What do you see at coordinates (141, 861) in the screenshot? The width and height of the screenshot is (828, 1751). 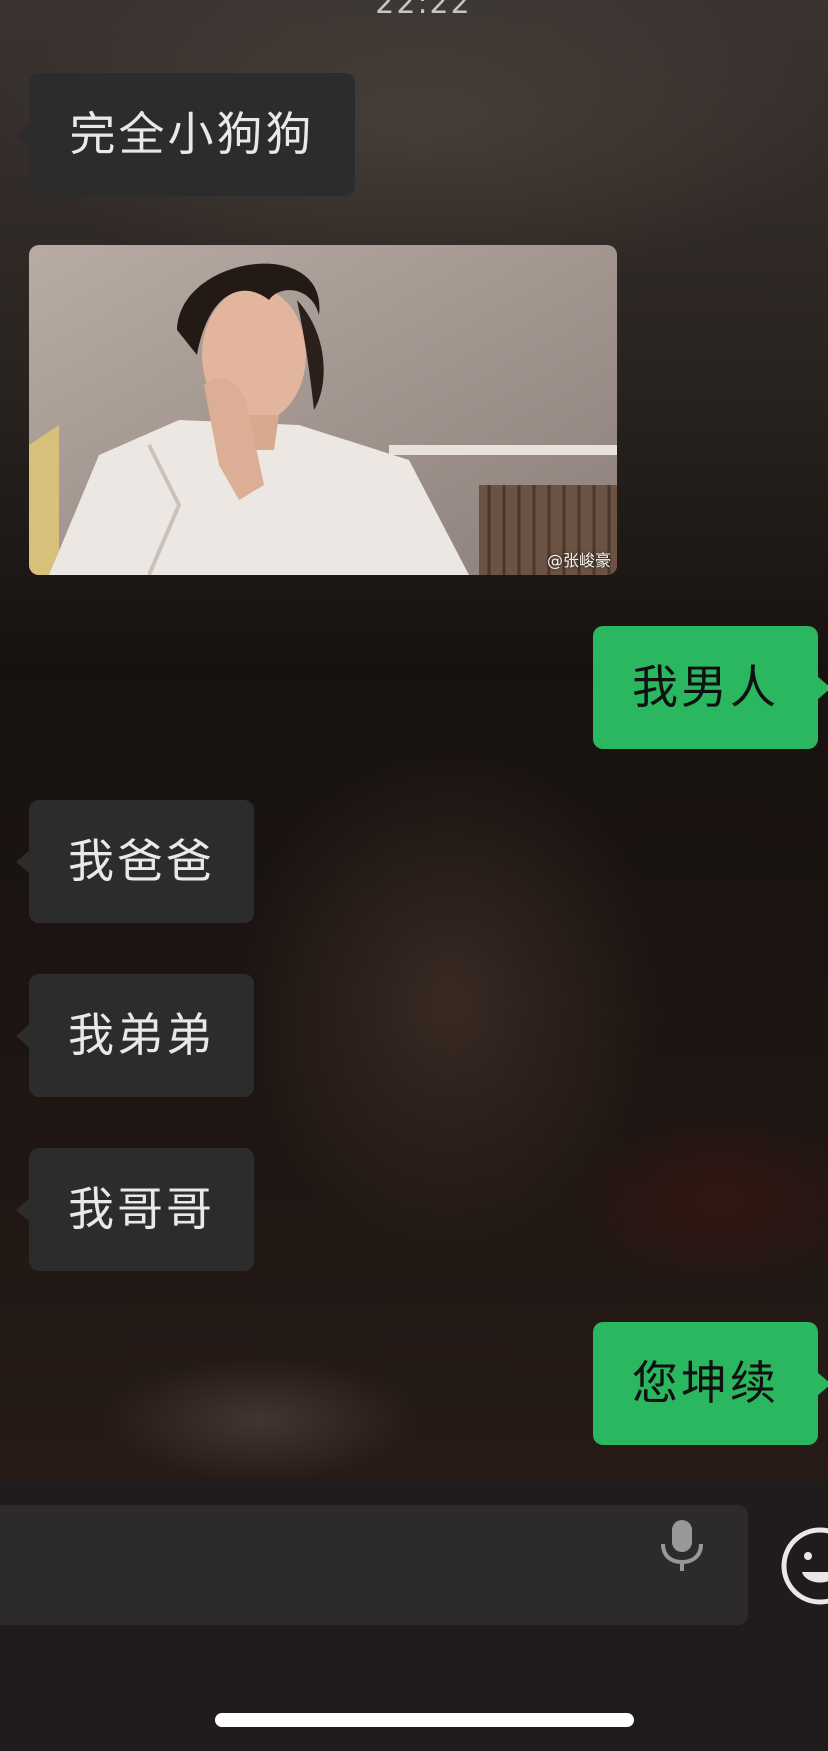 I see `message-text: 我爸爸` at bounding box center [141, 861].